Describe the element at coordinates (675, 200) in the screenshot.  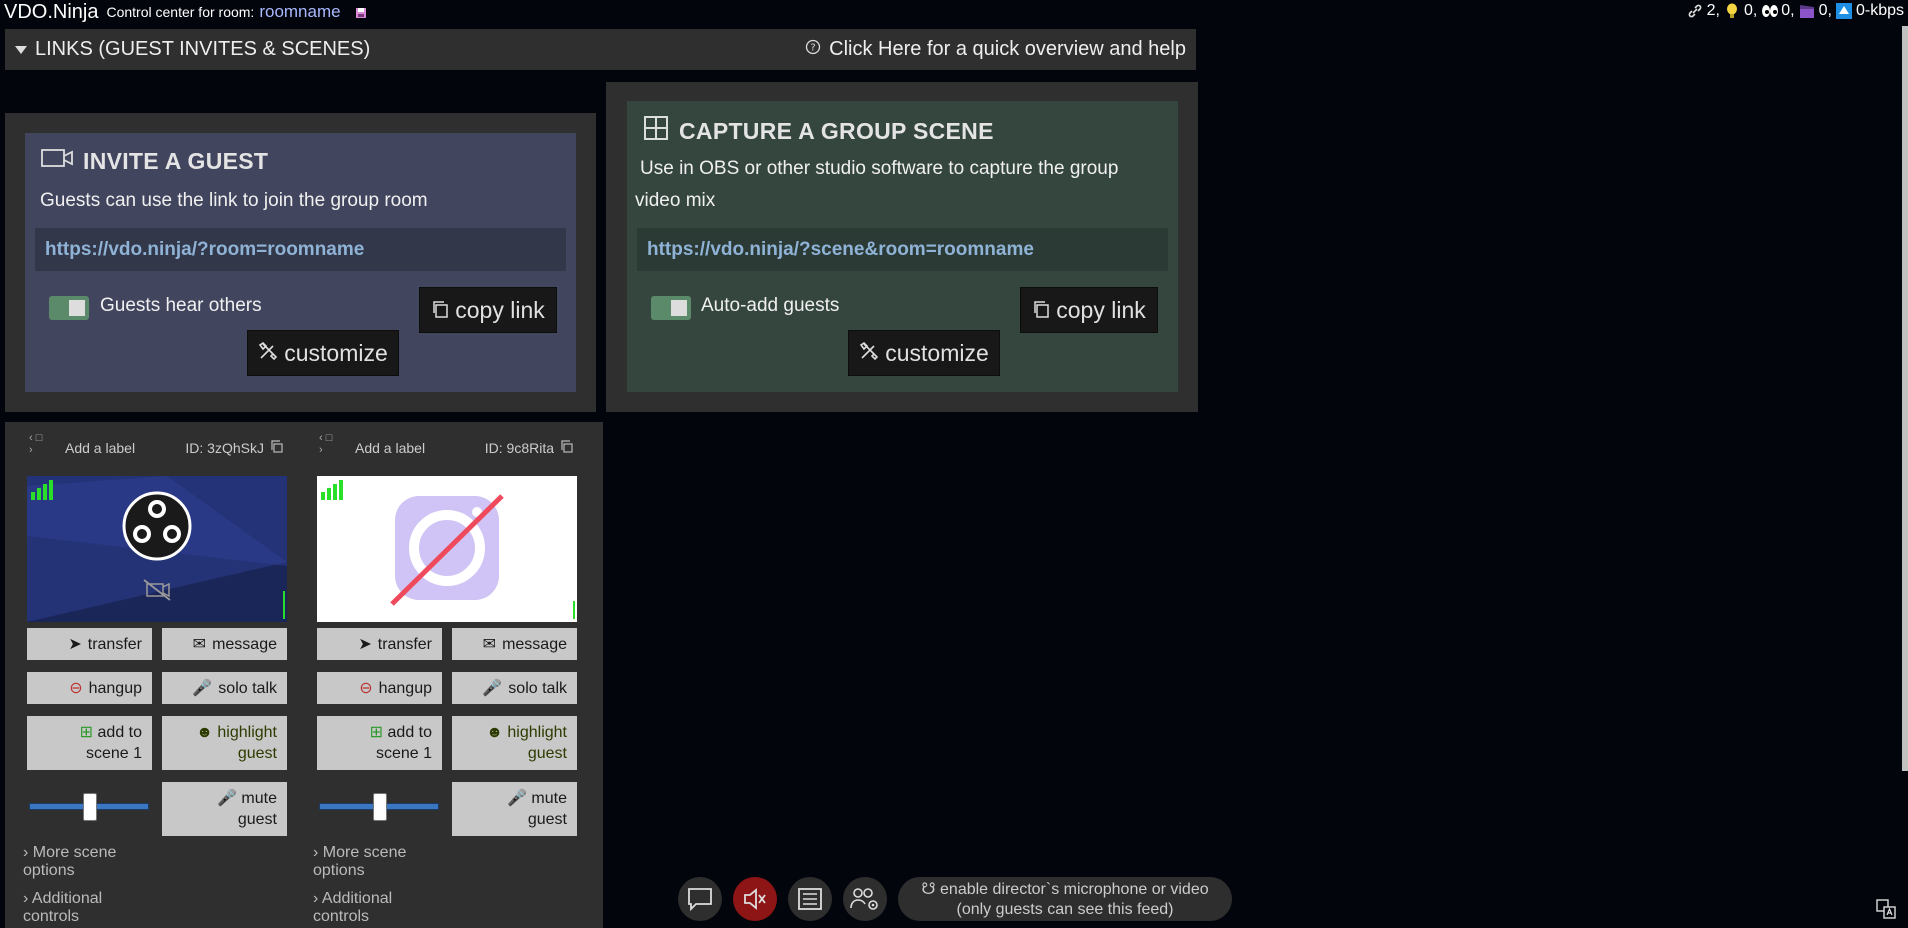
I see `scene-description-line2: video mix` at that location.